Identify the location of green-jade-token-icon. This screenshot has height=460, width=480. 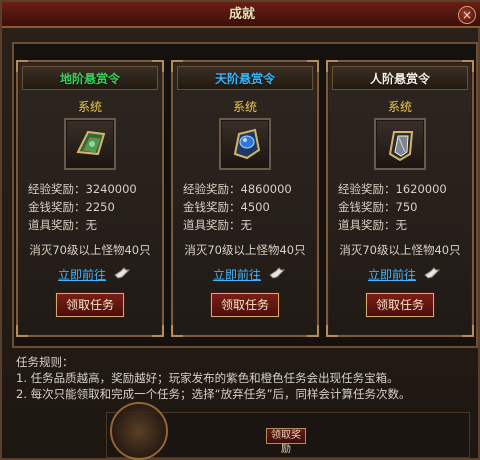
(90, 144).